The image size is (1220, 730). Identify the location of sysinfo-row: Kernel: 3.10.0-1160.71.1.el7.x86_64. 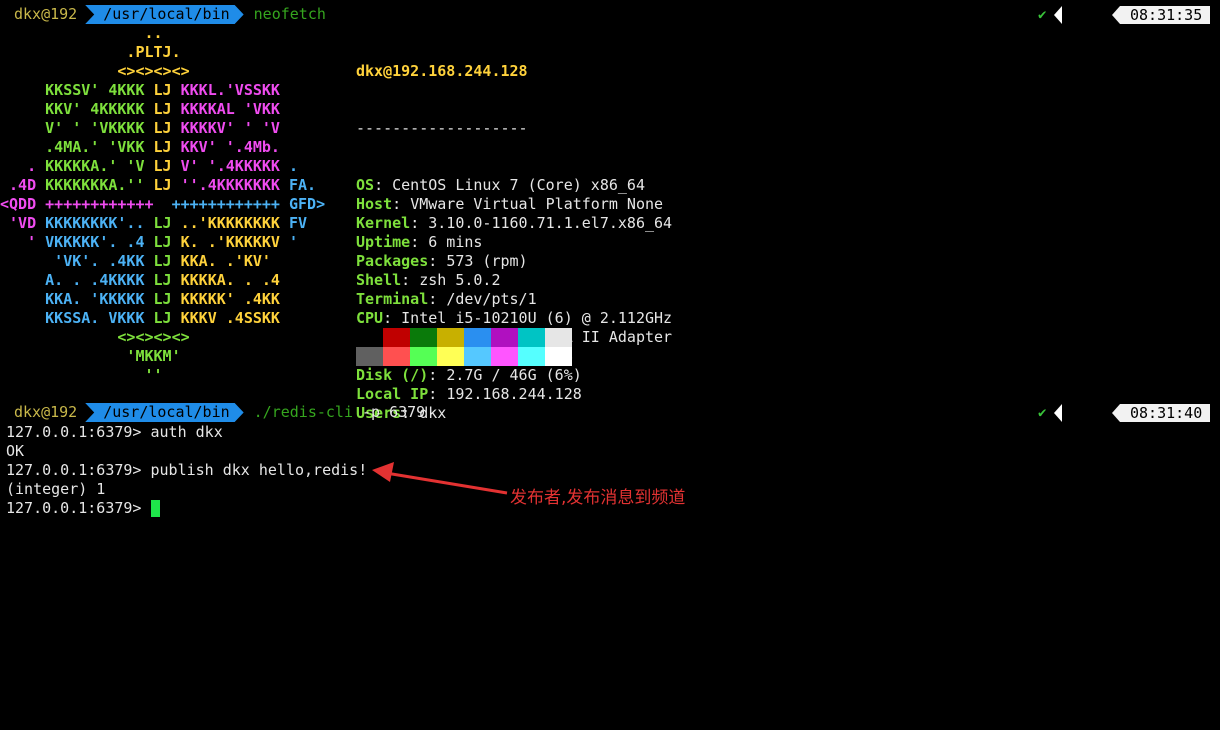
(514, 223).